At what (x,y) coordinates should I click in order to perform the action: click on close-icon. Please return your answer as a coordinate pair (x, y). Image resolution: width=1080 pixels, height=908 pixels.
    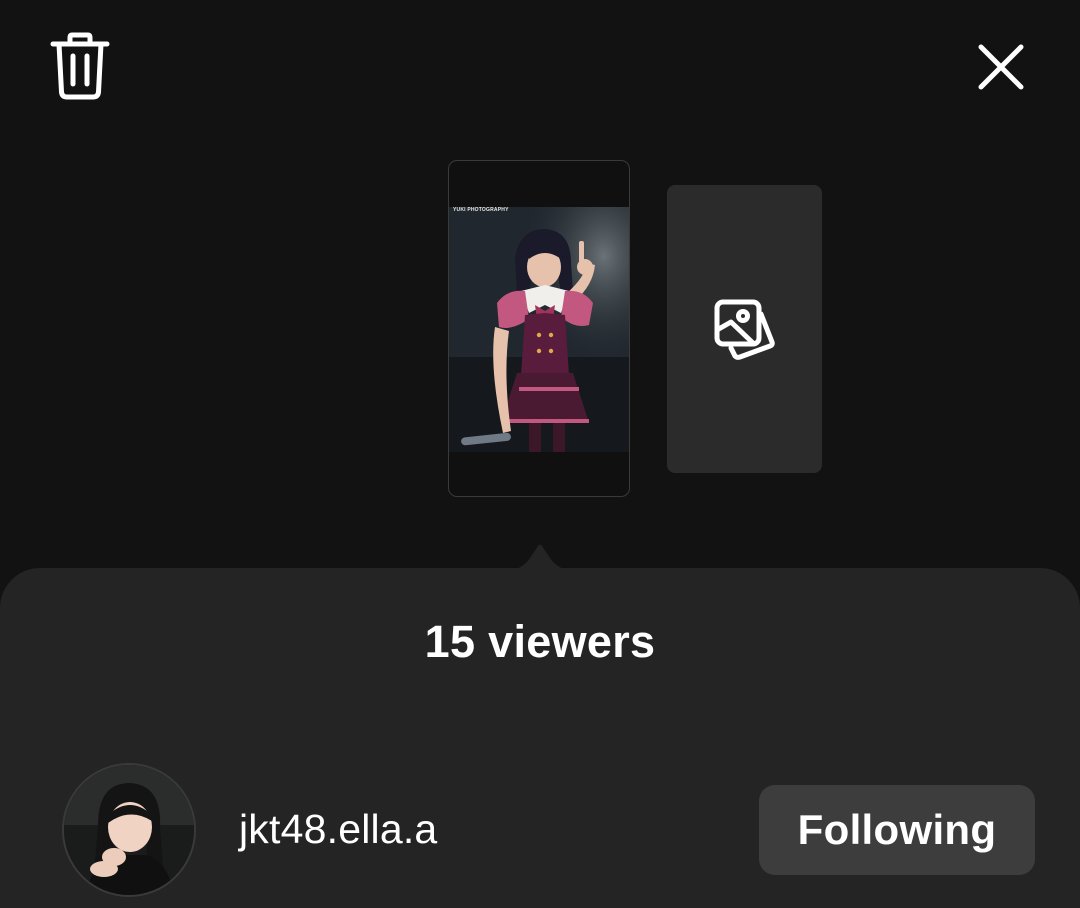
    Looking at the image, I should click on (1001, 67).